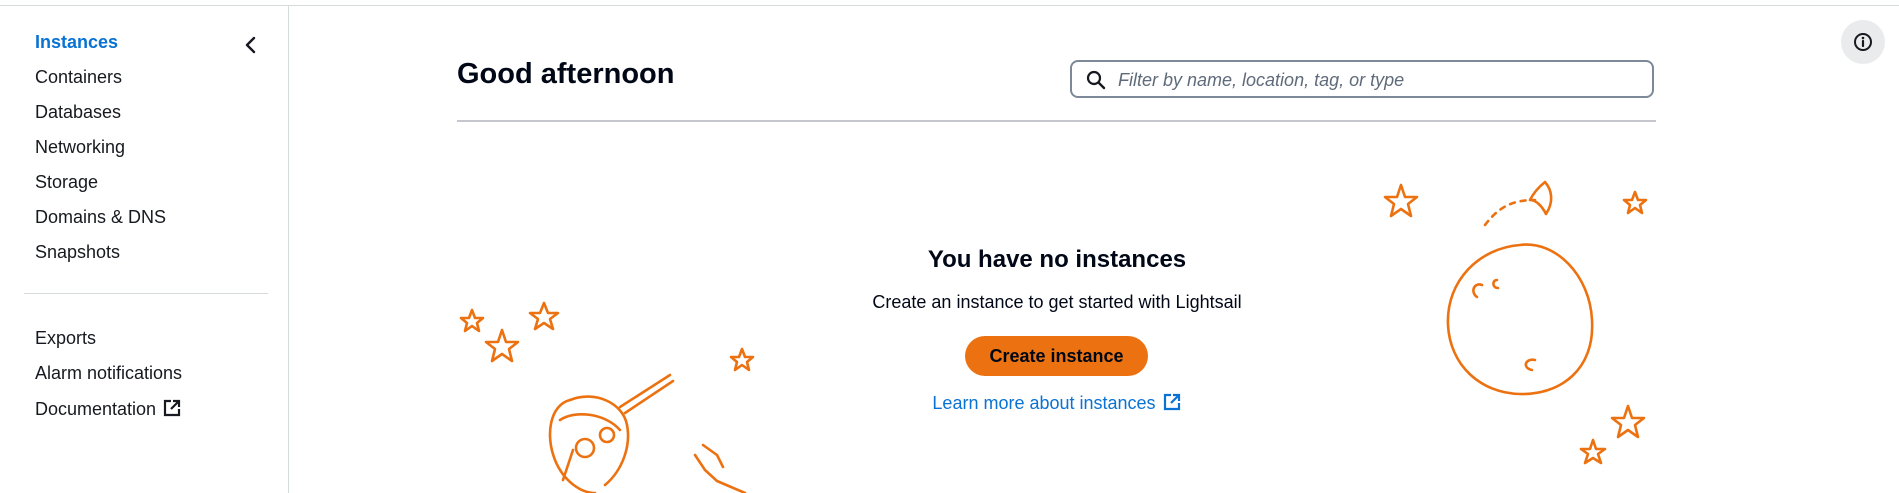 This screenshot has width=1899, height=493. Describe the element at coordinates (1378, 80) in the screenshot. I see `search-input` at that location.